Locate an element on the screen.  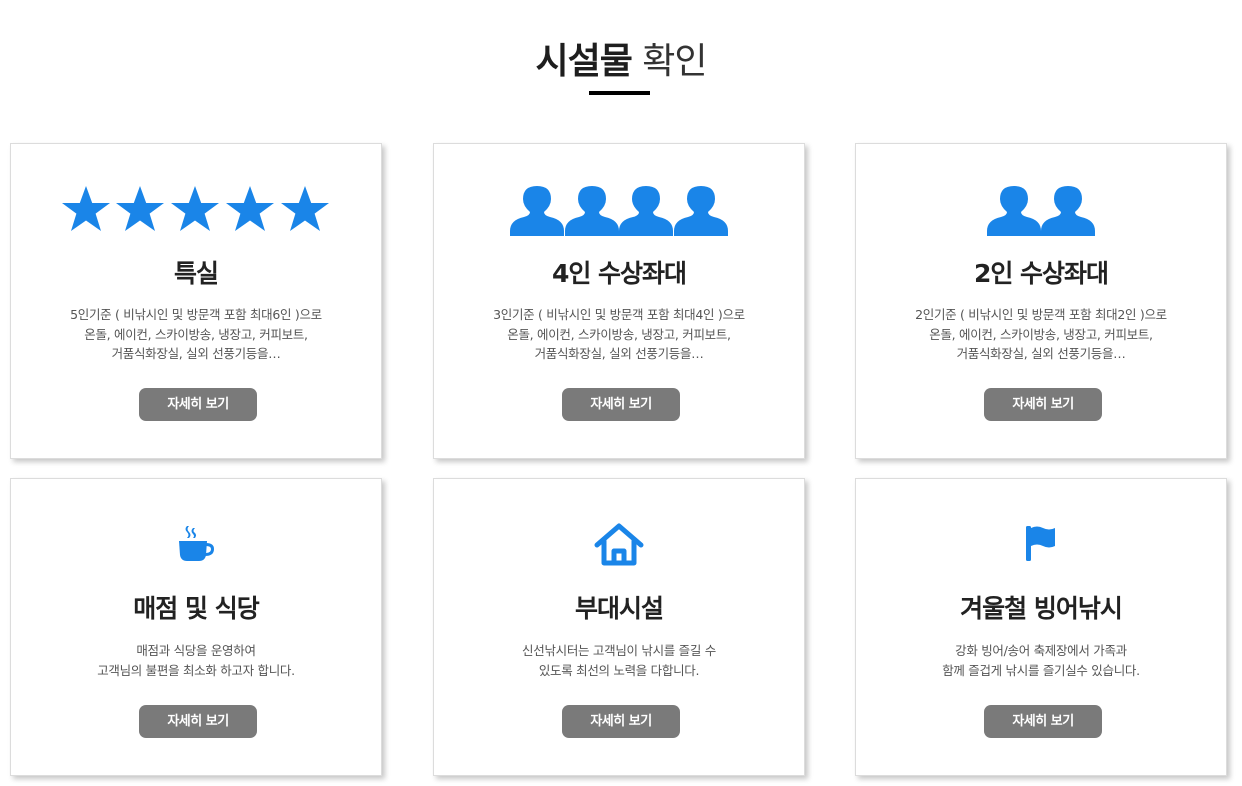
page-title: 시설물 확인 is located at coordinates (621, 62).